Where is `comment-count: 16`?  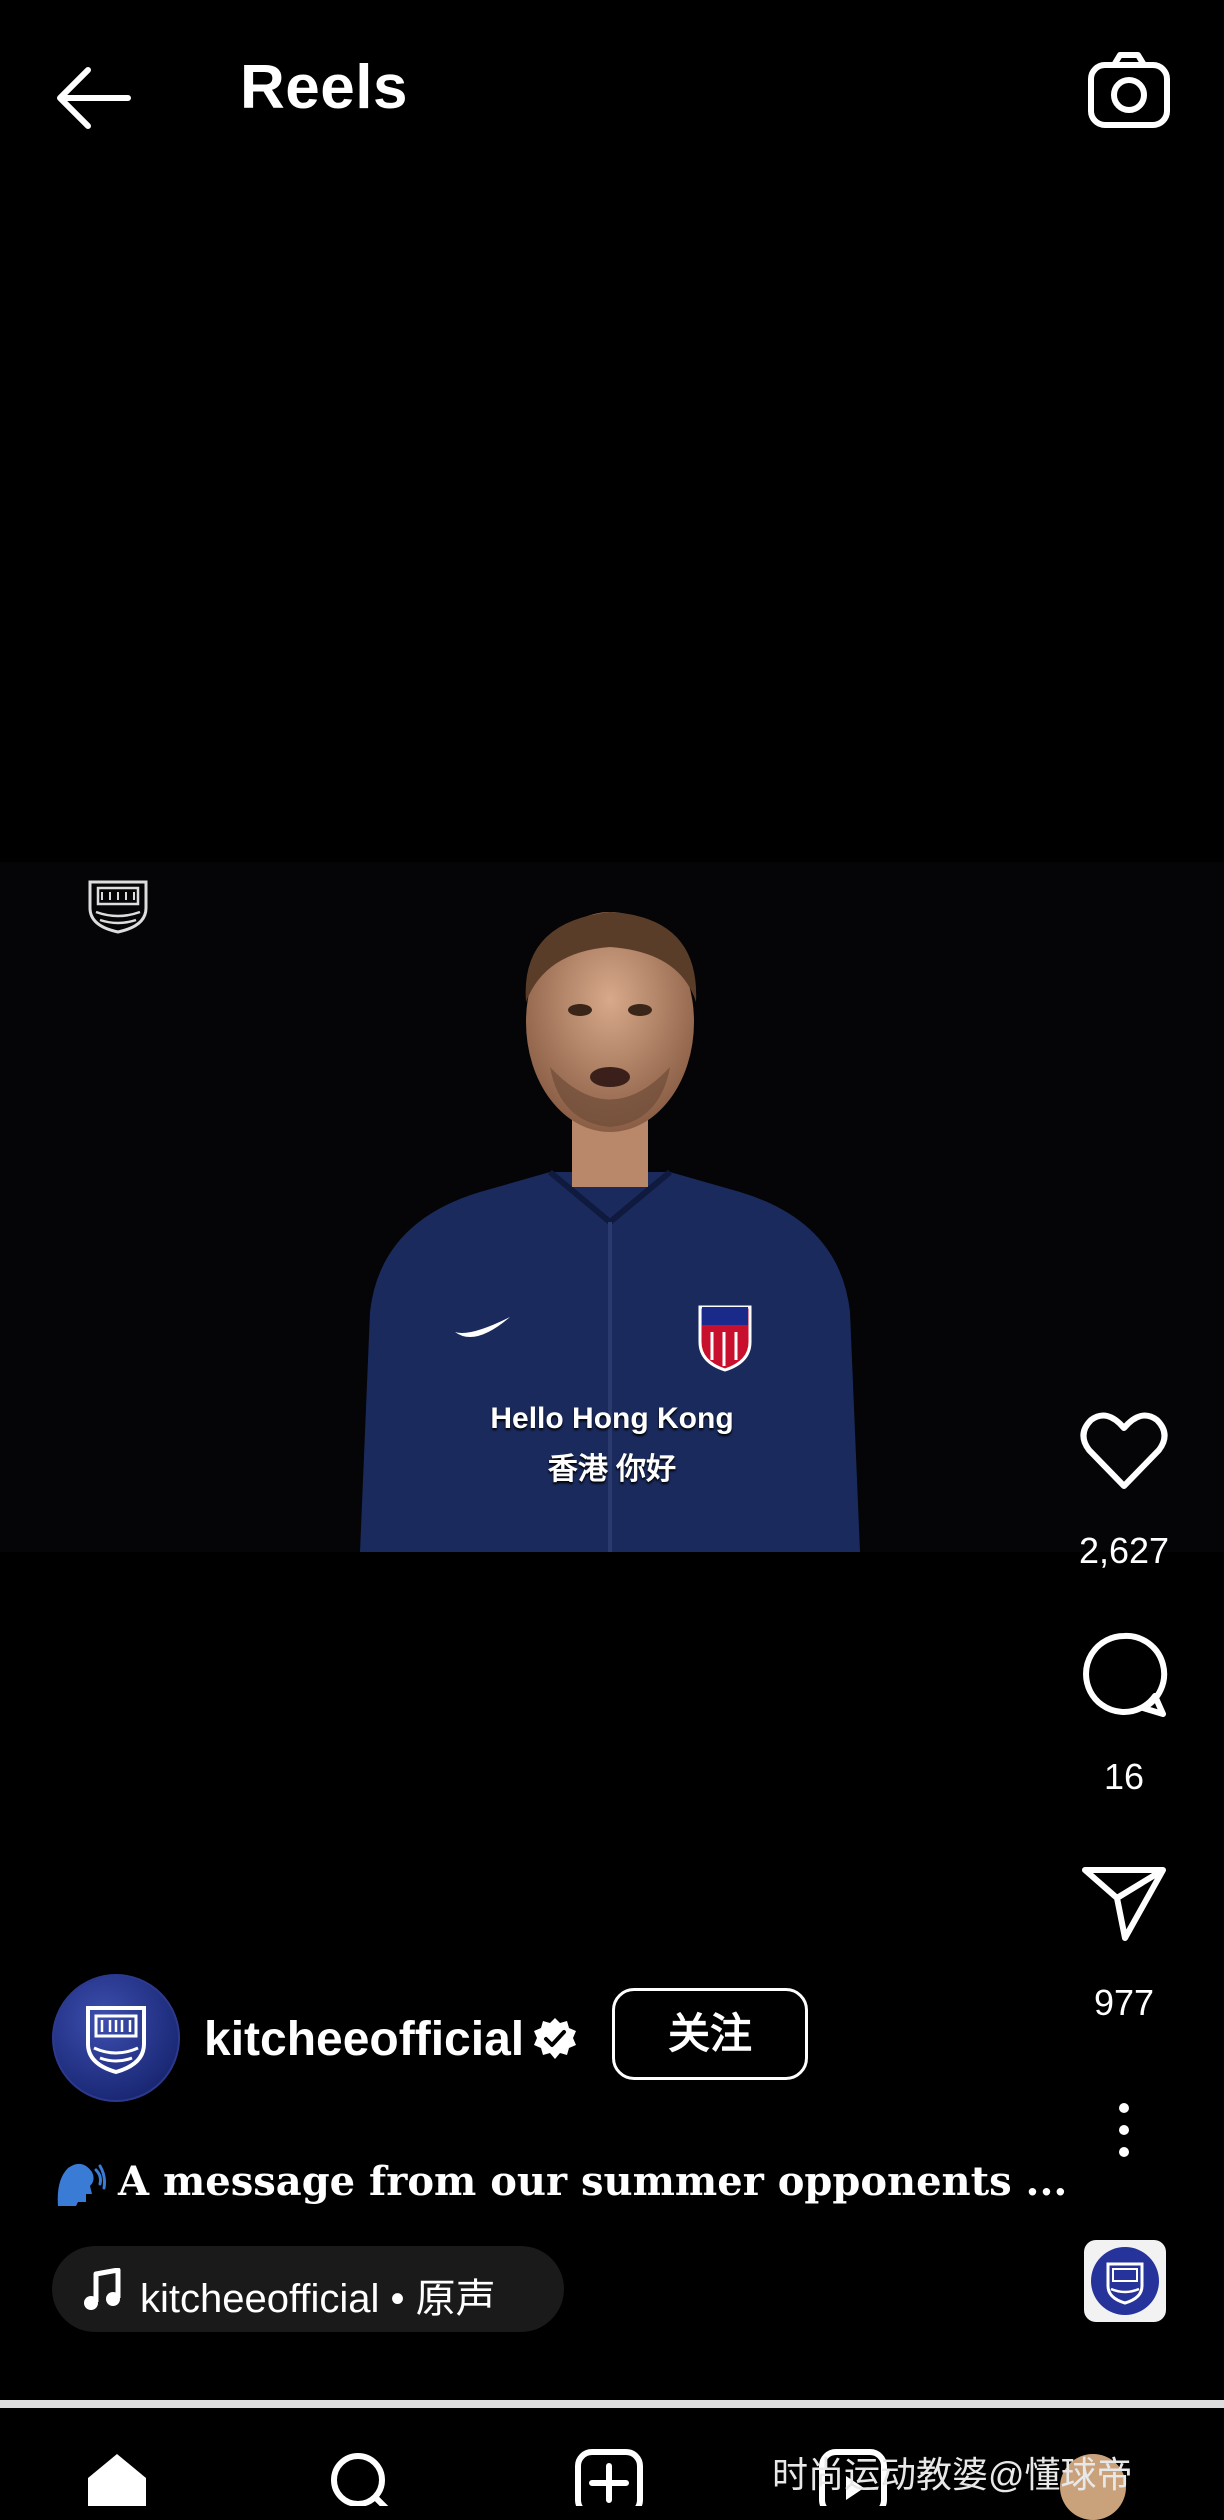
comment-count: 16 is located at coordinates (1124, 1776).